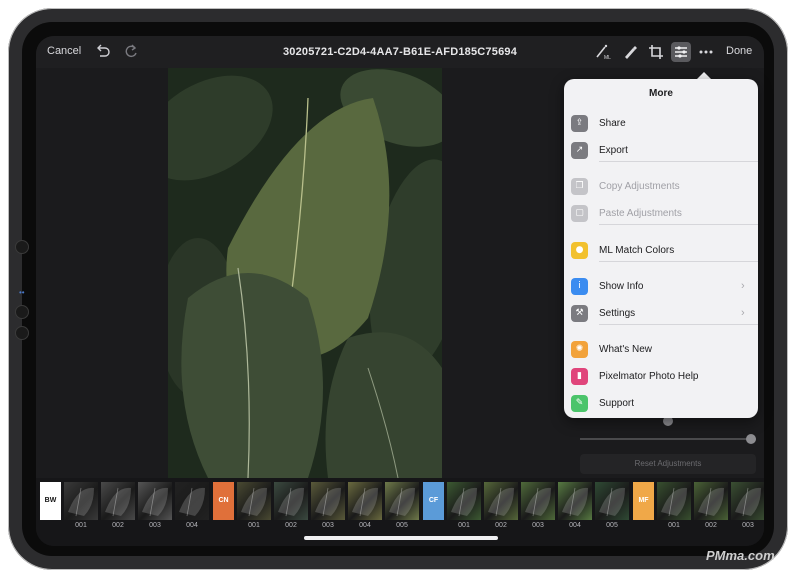 The image size is (800, 581). Describe the element at coordinates (617, 313) in the screenshot. I see `menu-item-label: Settings` at that location.